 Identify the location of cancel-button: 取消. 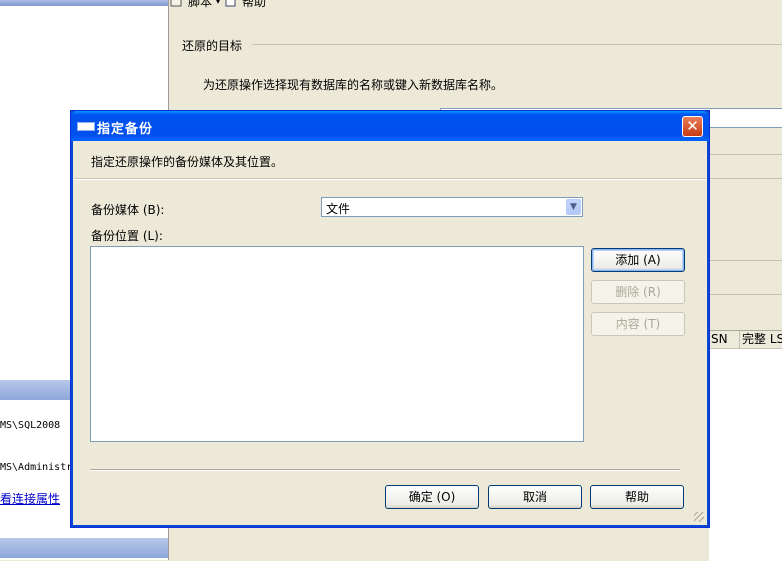
(535, 497).